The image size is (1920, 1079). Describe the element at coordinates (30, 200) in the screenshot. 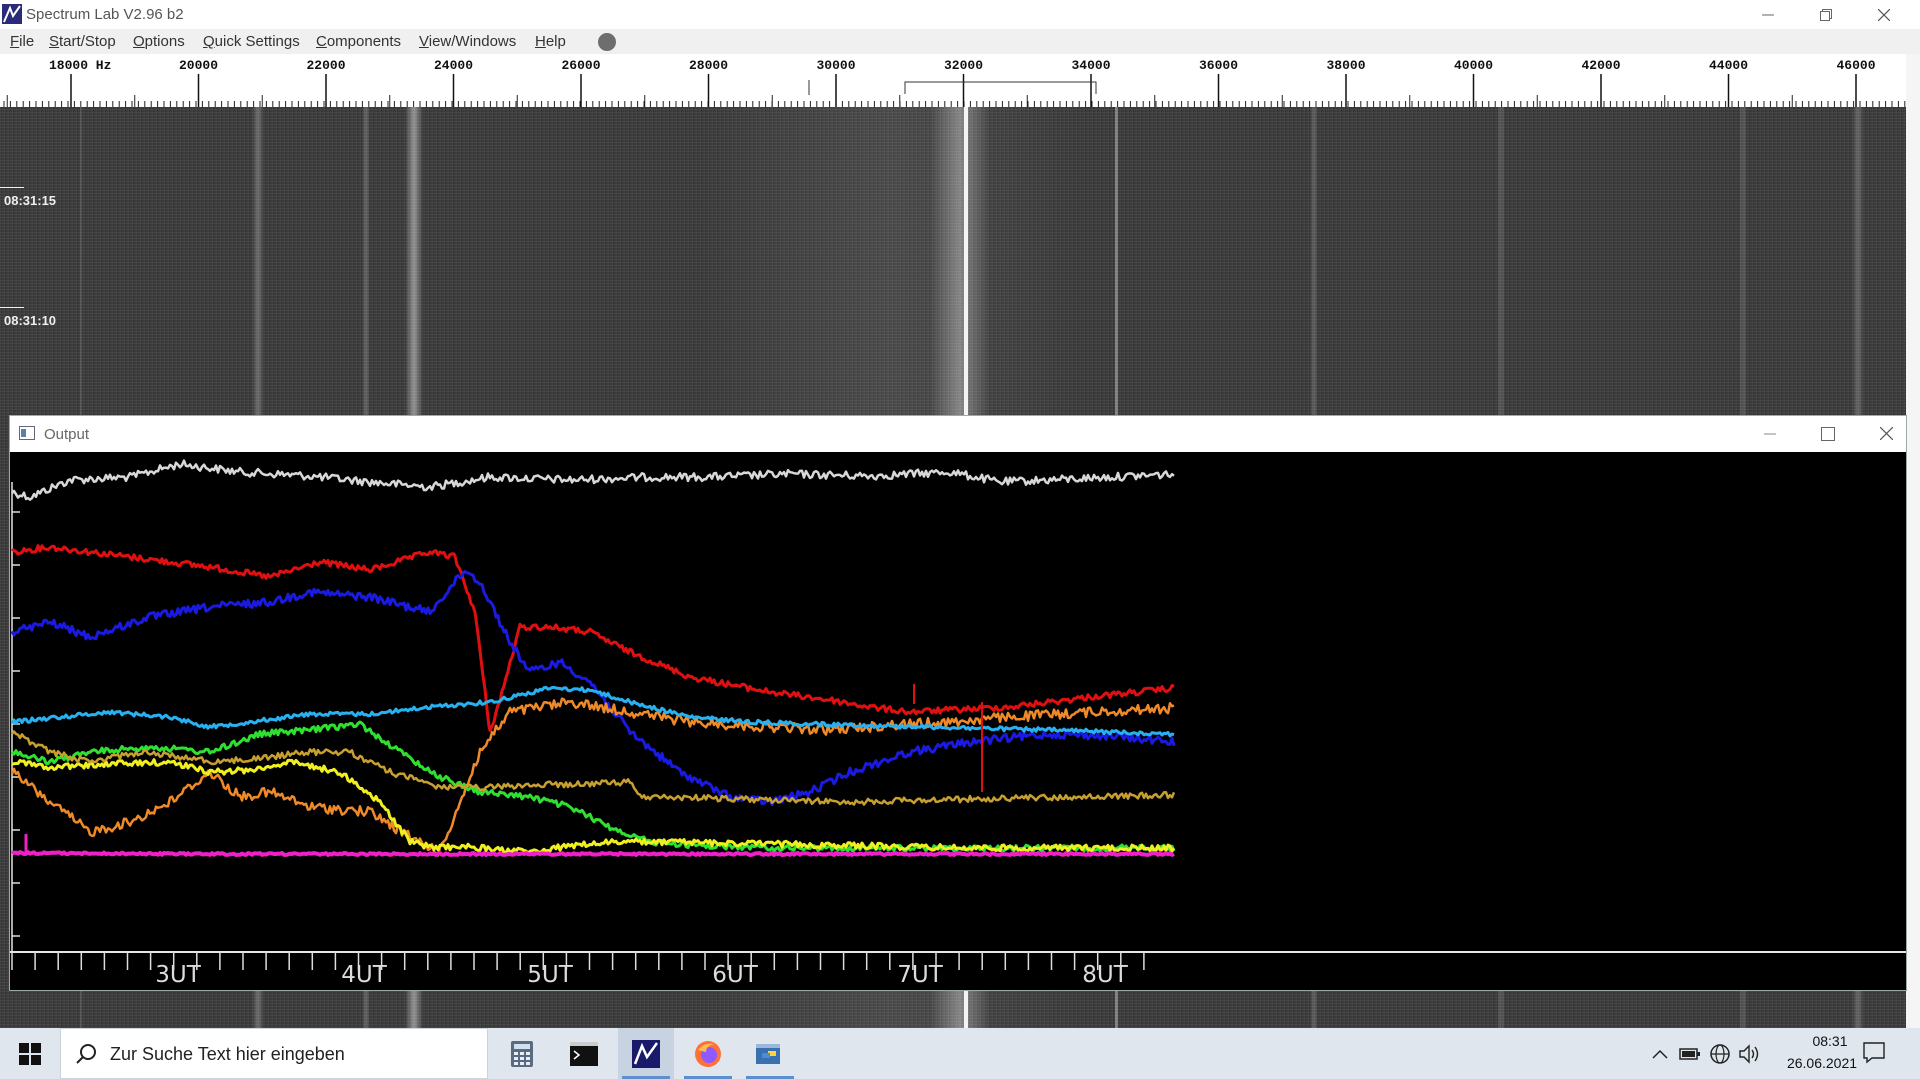

I see `time-label: 08:31:15` at that location.